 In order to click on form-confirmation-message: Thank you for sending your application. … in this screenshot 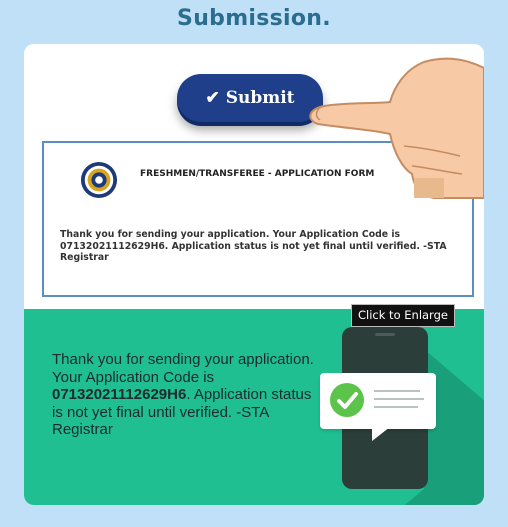, I will do `click(253, 246)`.